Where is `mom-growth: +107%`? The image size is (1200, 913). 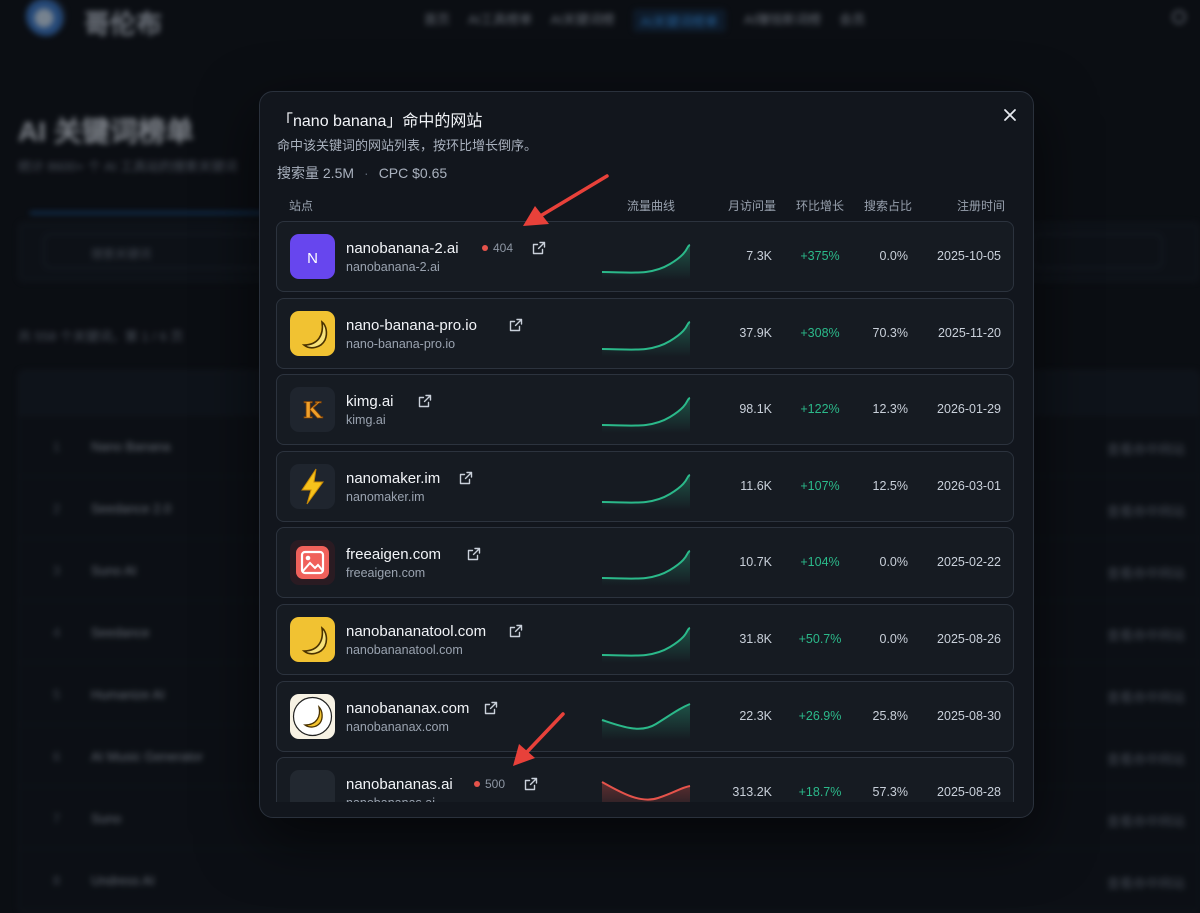 mom-growth: +107% is located at coordinates (820, 485).